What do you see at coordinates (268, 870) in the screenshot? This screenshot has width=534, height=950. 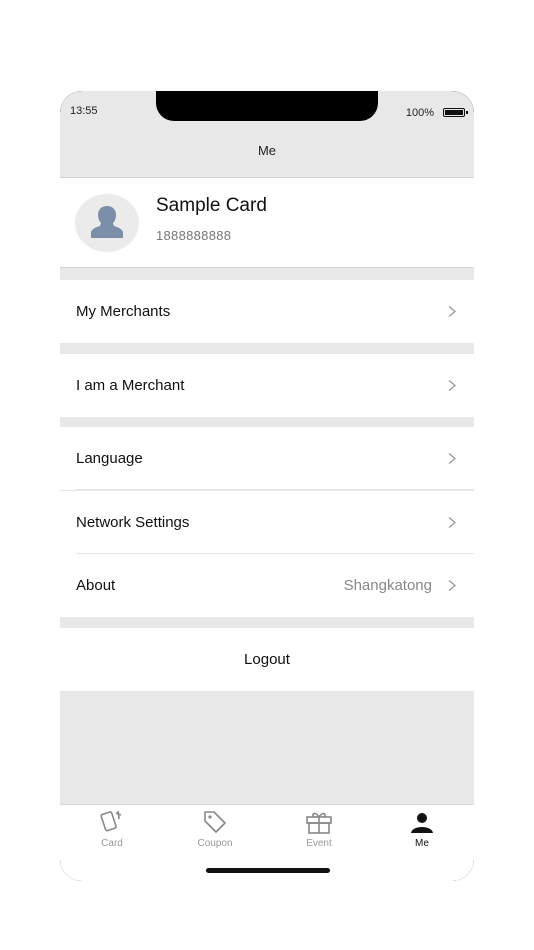 I see `home-indicator` at bounding box center [268, 870].